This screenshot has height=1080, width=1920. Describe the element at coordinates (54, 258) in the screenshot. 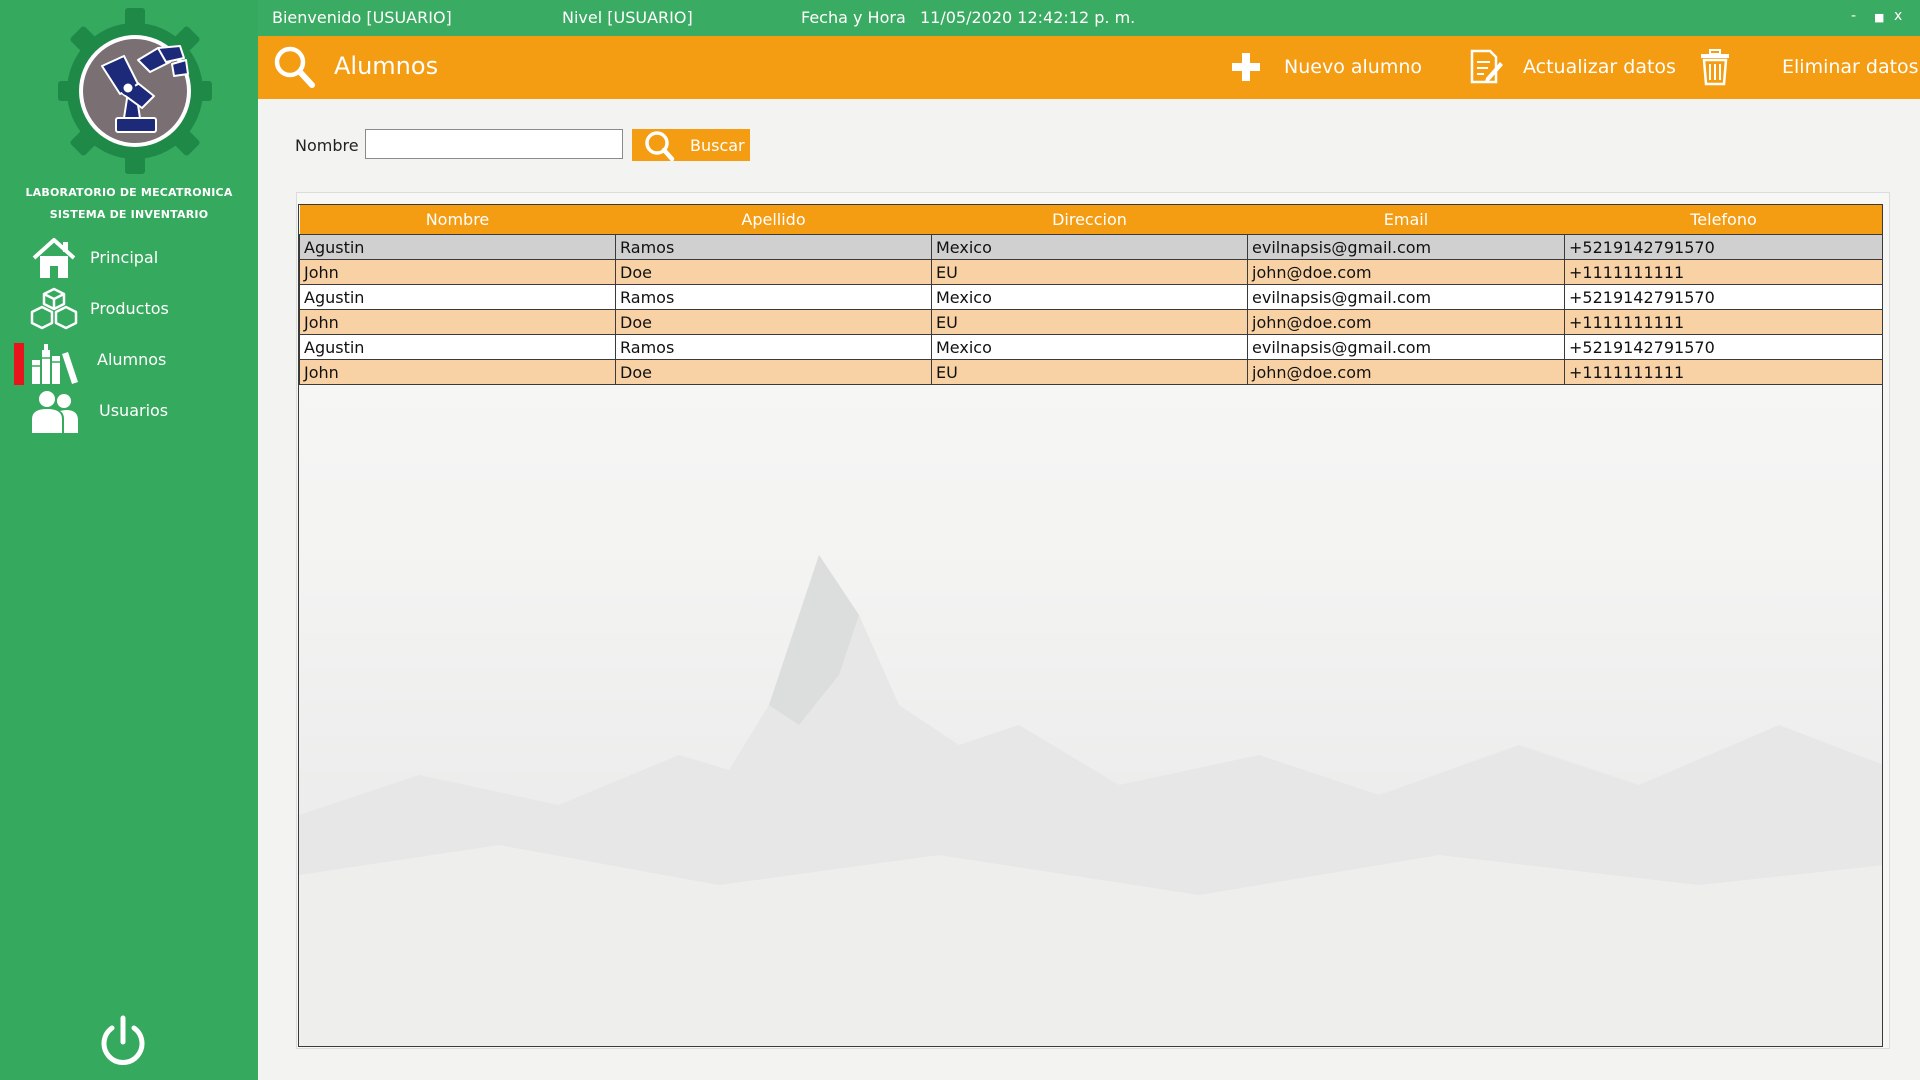

I see `home-icon` at that location.